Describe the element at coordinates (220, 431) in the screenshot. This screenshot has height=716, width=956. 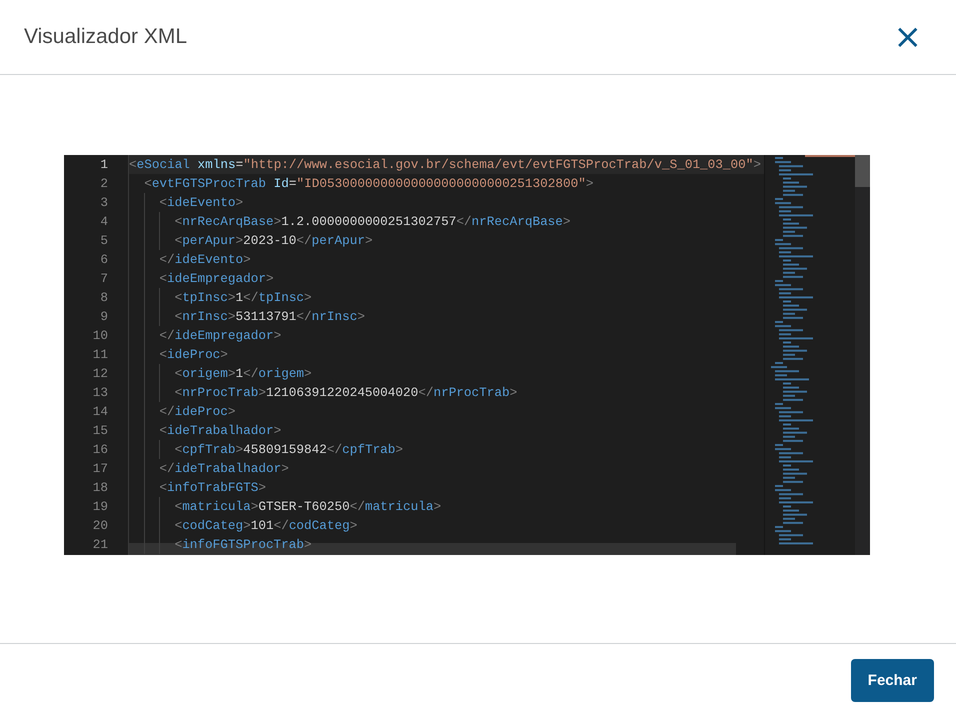
I see `code-line: <ideTrabalhador>` at that location.